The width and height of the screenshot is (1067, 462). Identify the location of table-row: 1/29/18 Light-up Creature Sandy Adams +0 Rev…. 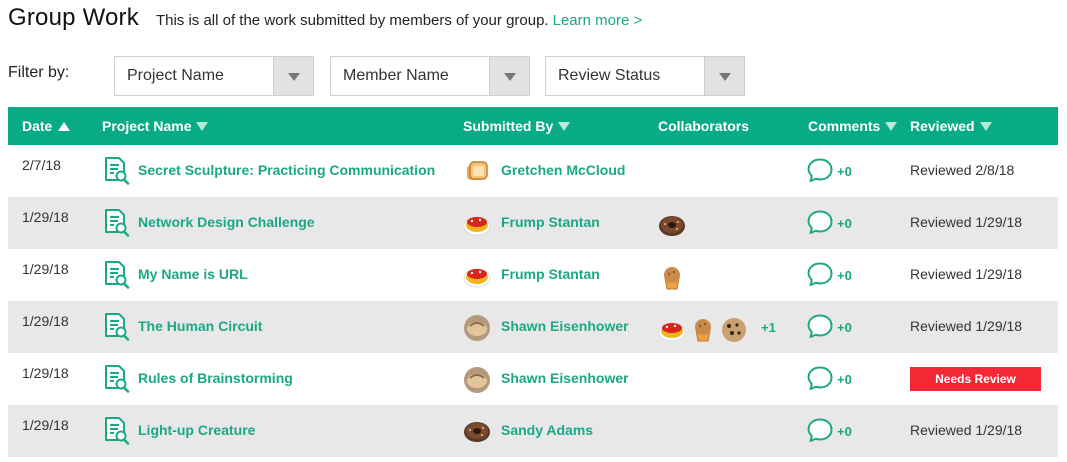
(533, 431).